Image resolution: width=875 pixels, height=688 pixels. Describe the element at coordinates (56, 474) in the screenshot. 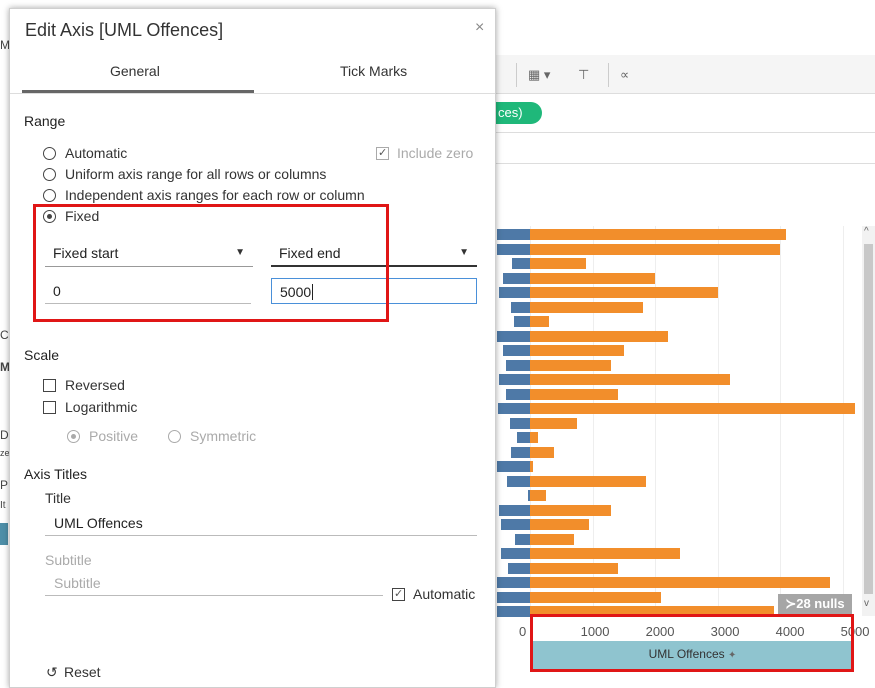

I see `axis-titles-section-title: Axis Titles` at that location.